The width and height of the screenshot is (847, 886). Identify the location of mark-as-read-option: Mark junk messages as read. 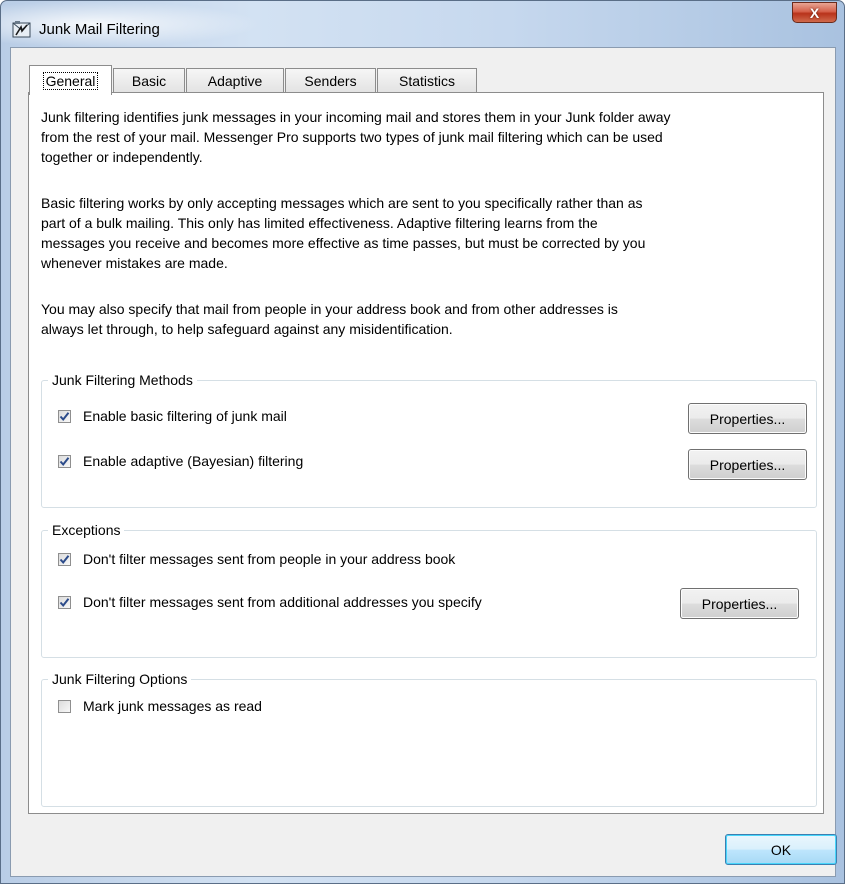
(160, 706).